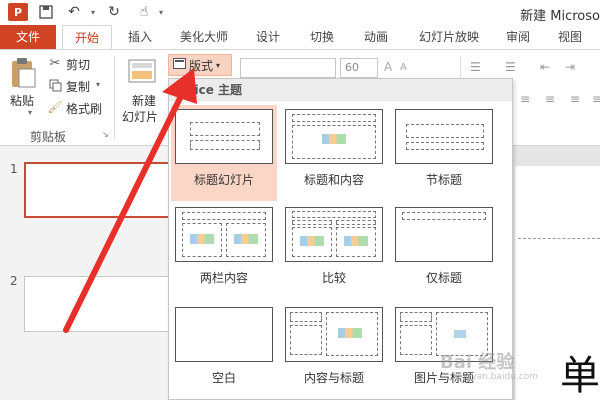  Describe the element at coordinates (333, 378) in the screenshot. I see `layout-label: 内容与标题` at that location.